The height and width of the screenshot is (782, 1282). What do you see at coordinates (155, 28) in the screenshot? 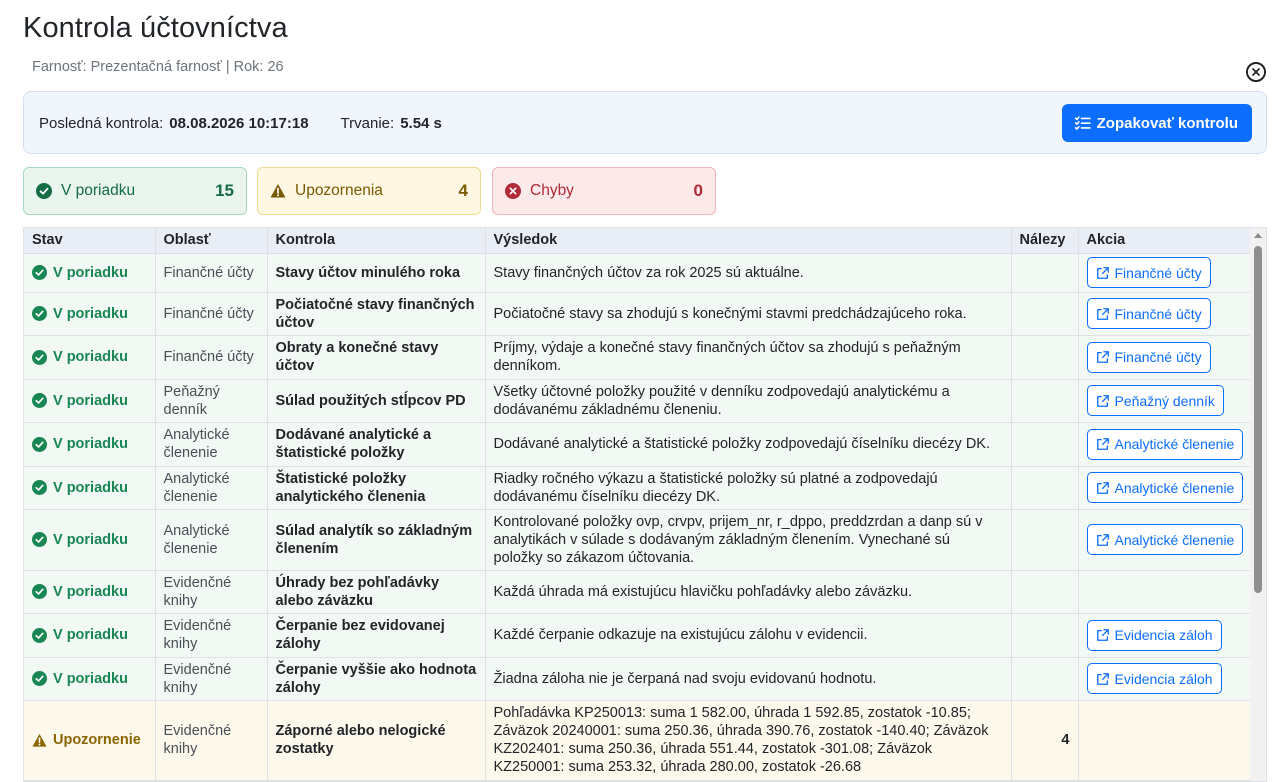
I see `page-title: Kontrola účtovníctva` at bounding box center [155, 28].